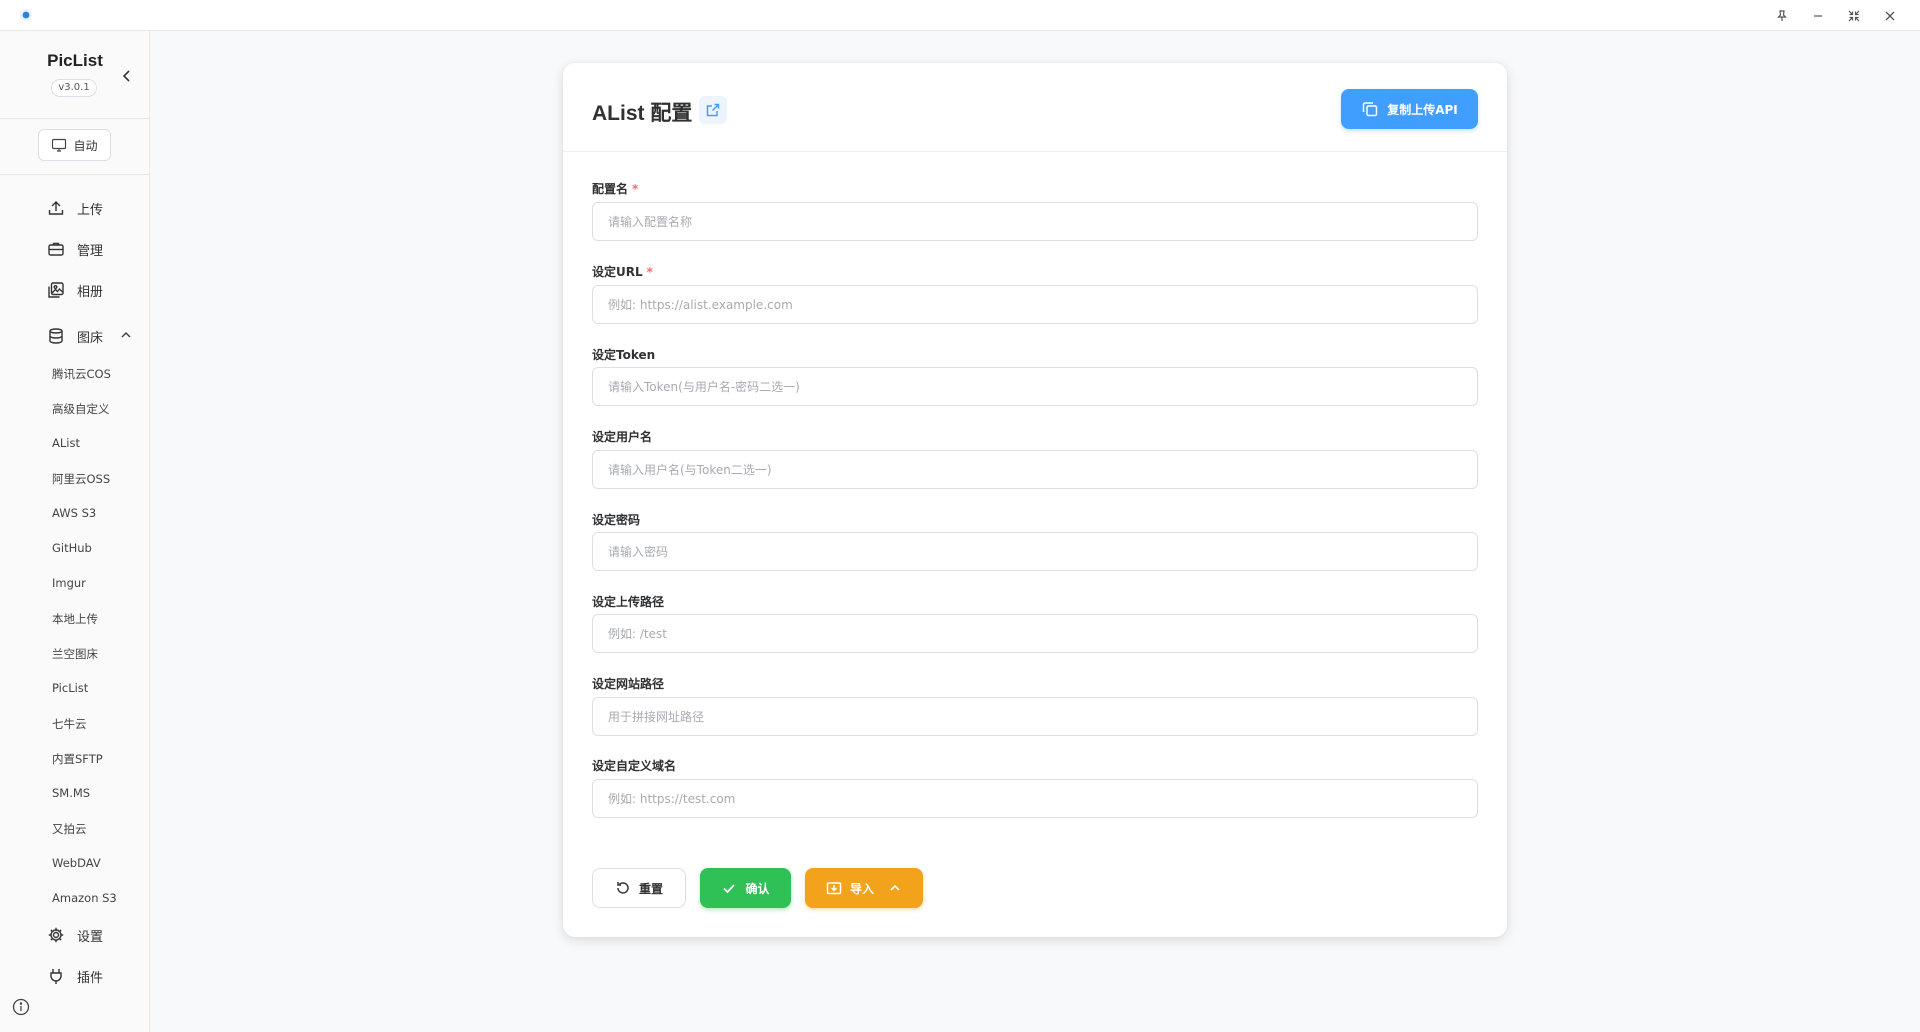  I want to click on refresh-icon, so click(623, 888).